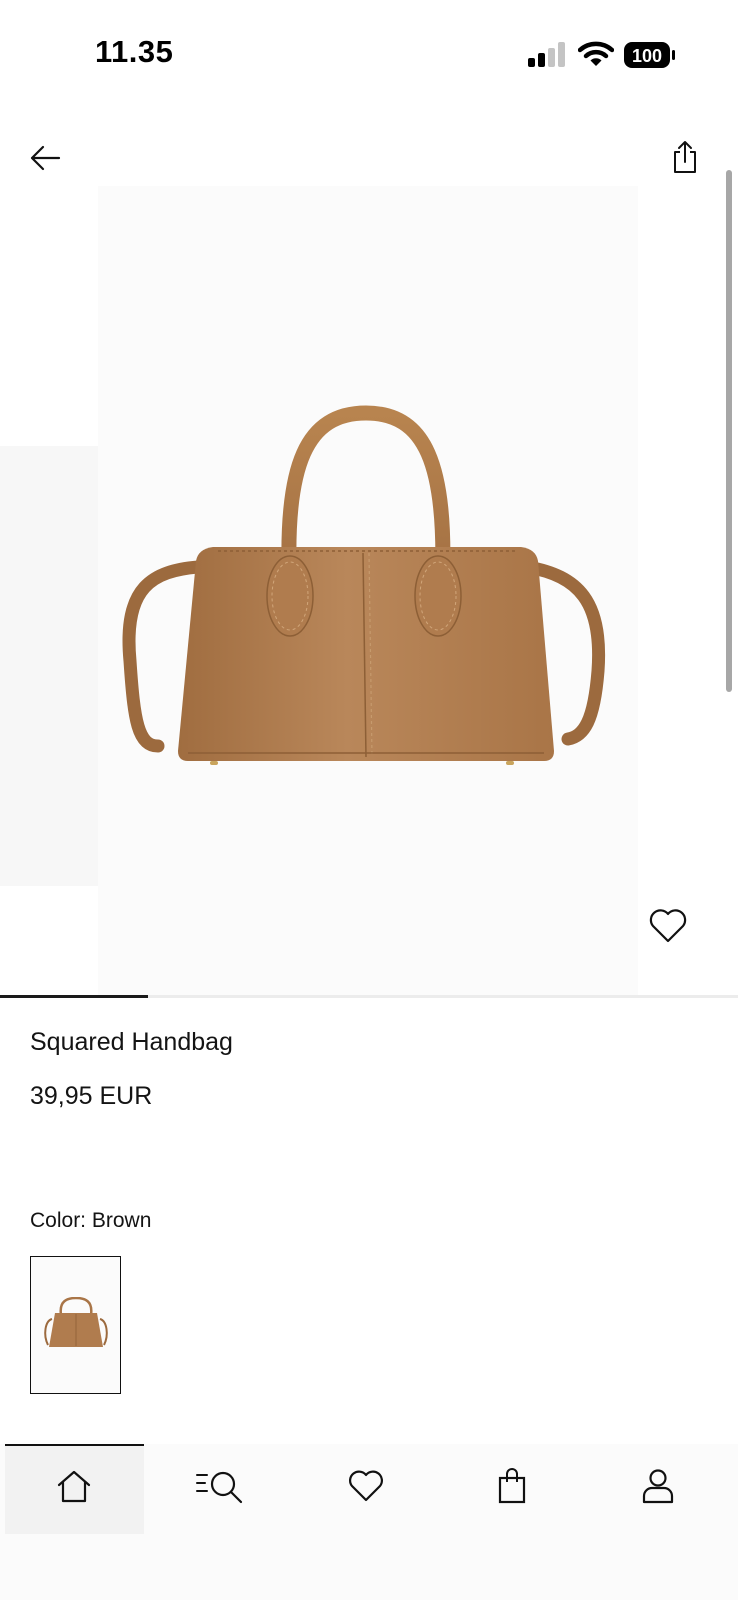 The image size is (738, 1600). I want to click on color-label: Color: Brown, so click(91, 1220).